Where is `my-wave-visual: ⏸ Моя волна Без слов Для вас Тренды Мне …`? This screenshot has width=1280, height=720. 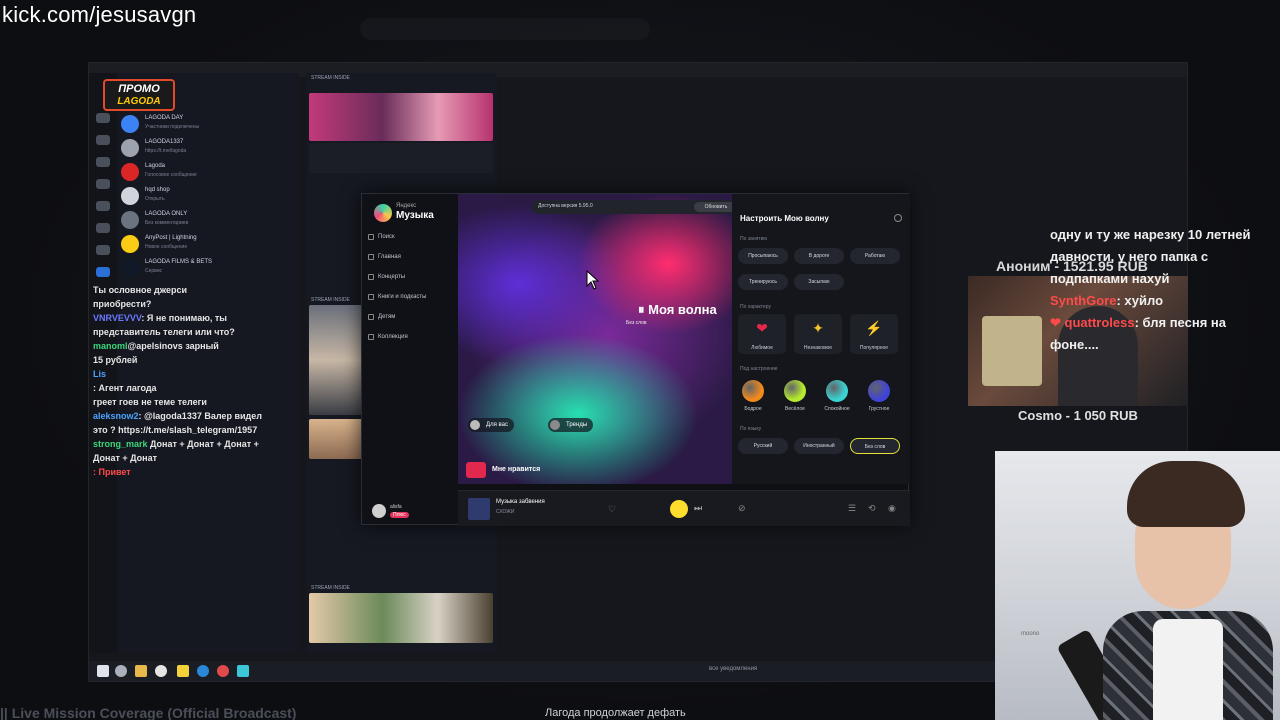 my-wave-visual: ⏸ Моя волна Без слов Для вас Тренды Мне … is located at coordinates (595, 339).